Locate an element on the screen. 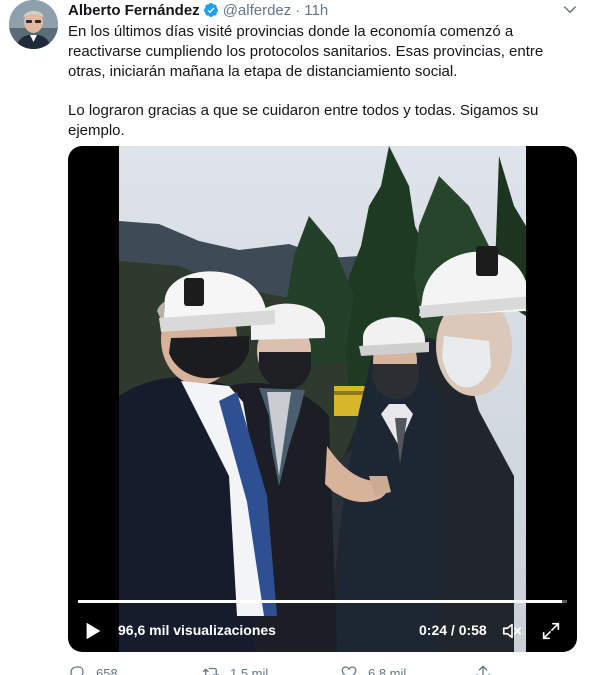 The height and width of the screenshot is (675, 593). fullscreen-icon is located at coordinates (551, 631).